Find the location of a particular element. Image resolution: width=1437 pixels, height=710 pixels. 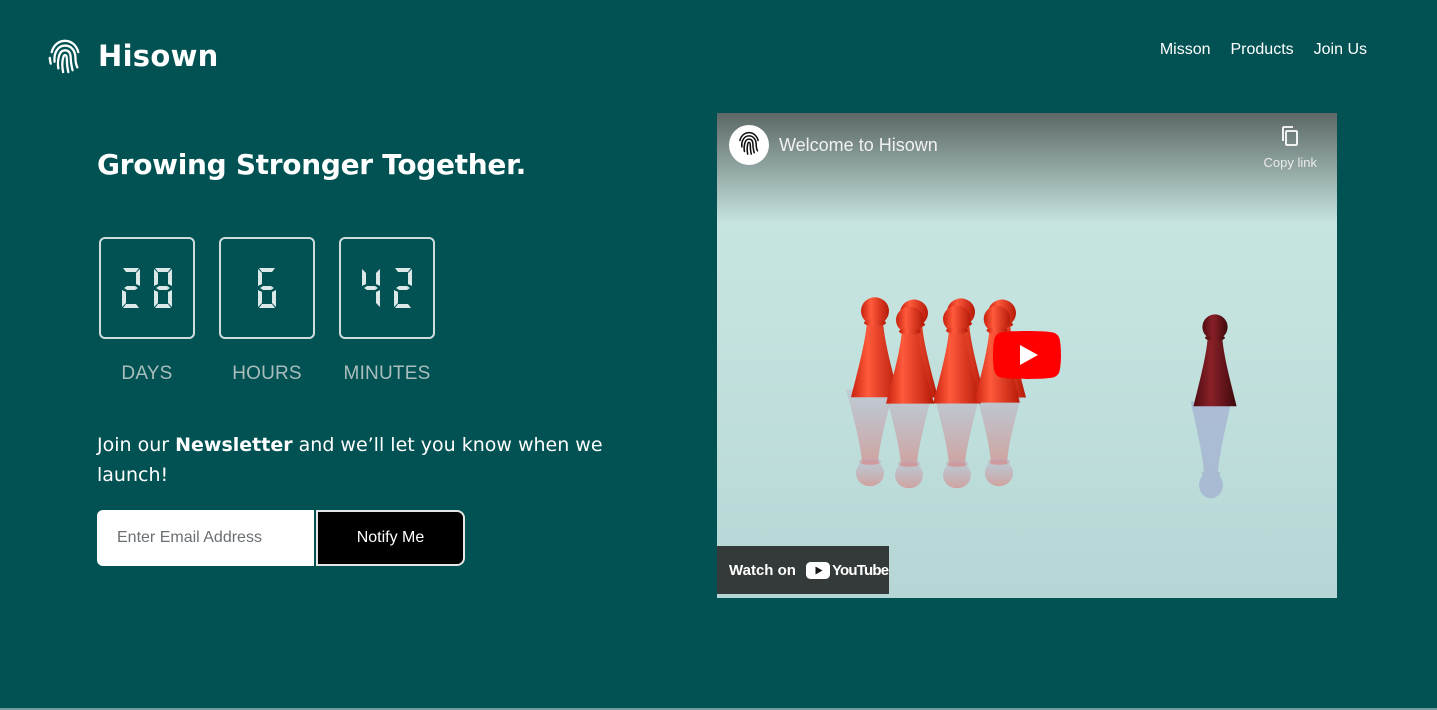

countdown-days-box is located at coordinates (147, 288).